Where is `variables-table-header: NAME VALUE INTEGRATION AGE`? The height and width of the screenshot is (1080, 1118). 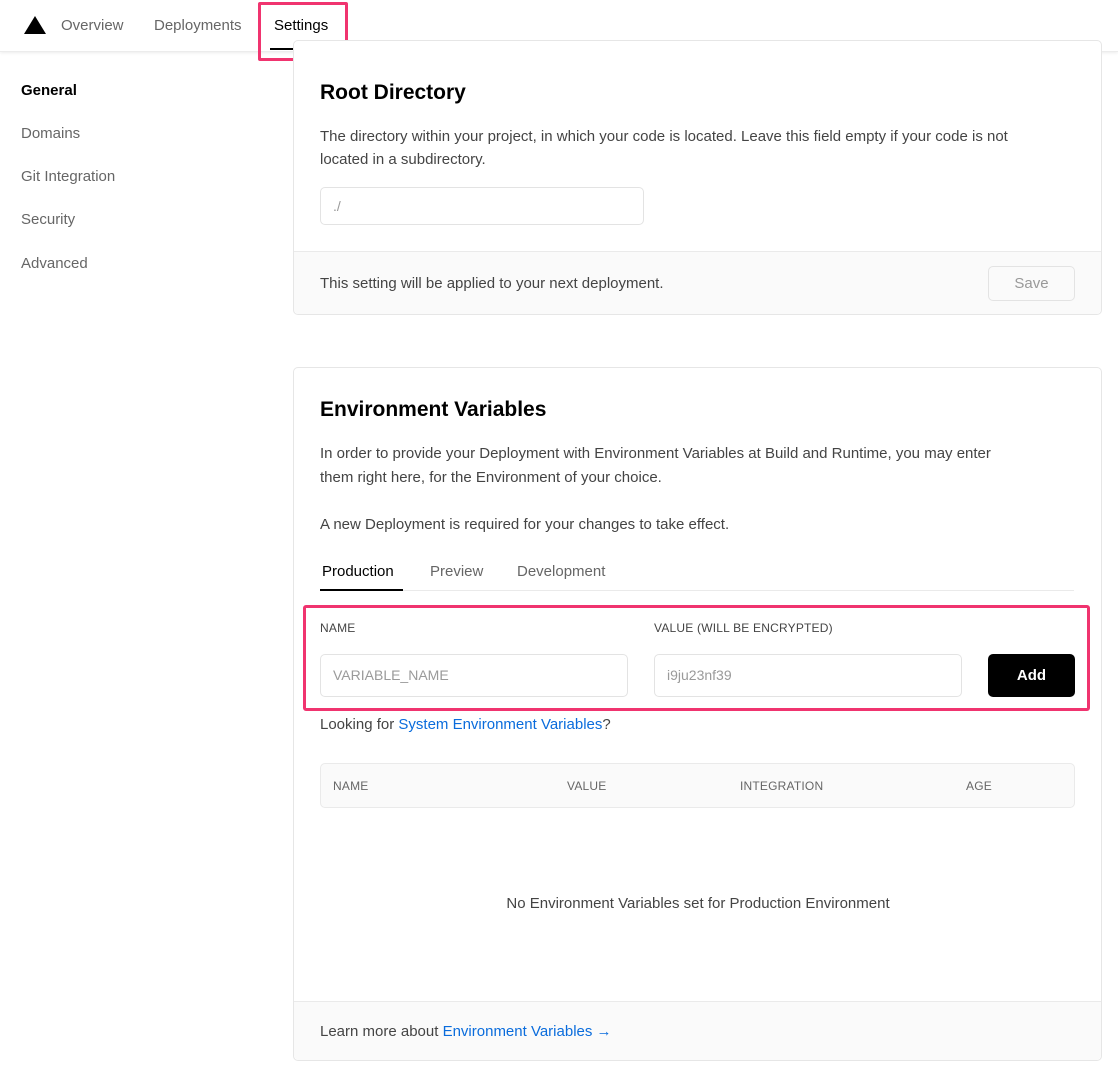
variables-table-header: NAME VALUE INTEGRATION AGE is located at coordinates (697, 785).